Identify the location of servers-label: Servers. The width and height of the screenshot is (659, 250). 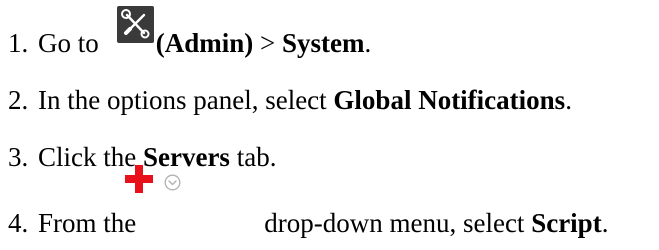
(186, 157).